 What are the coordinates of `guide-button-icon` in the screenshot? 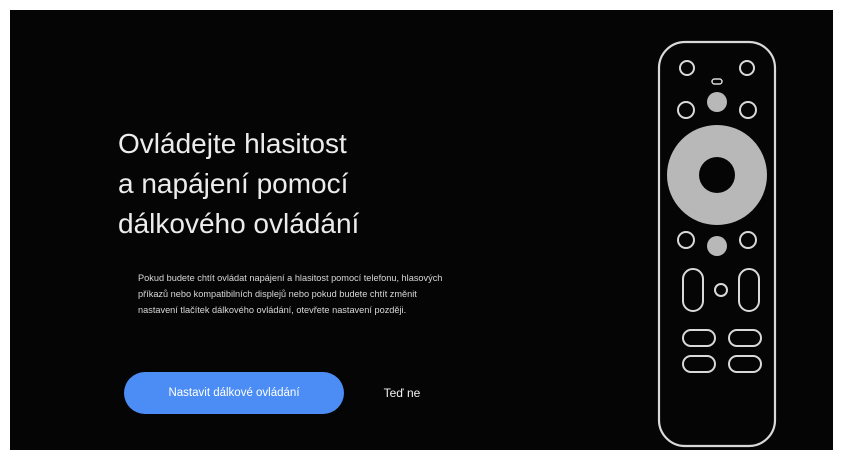 It's located at (686, 240).